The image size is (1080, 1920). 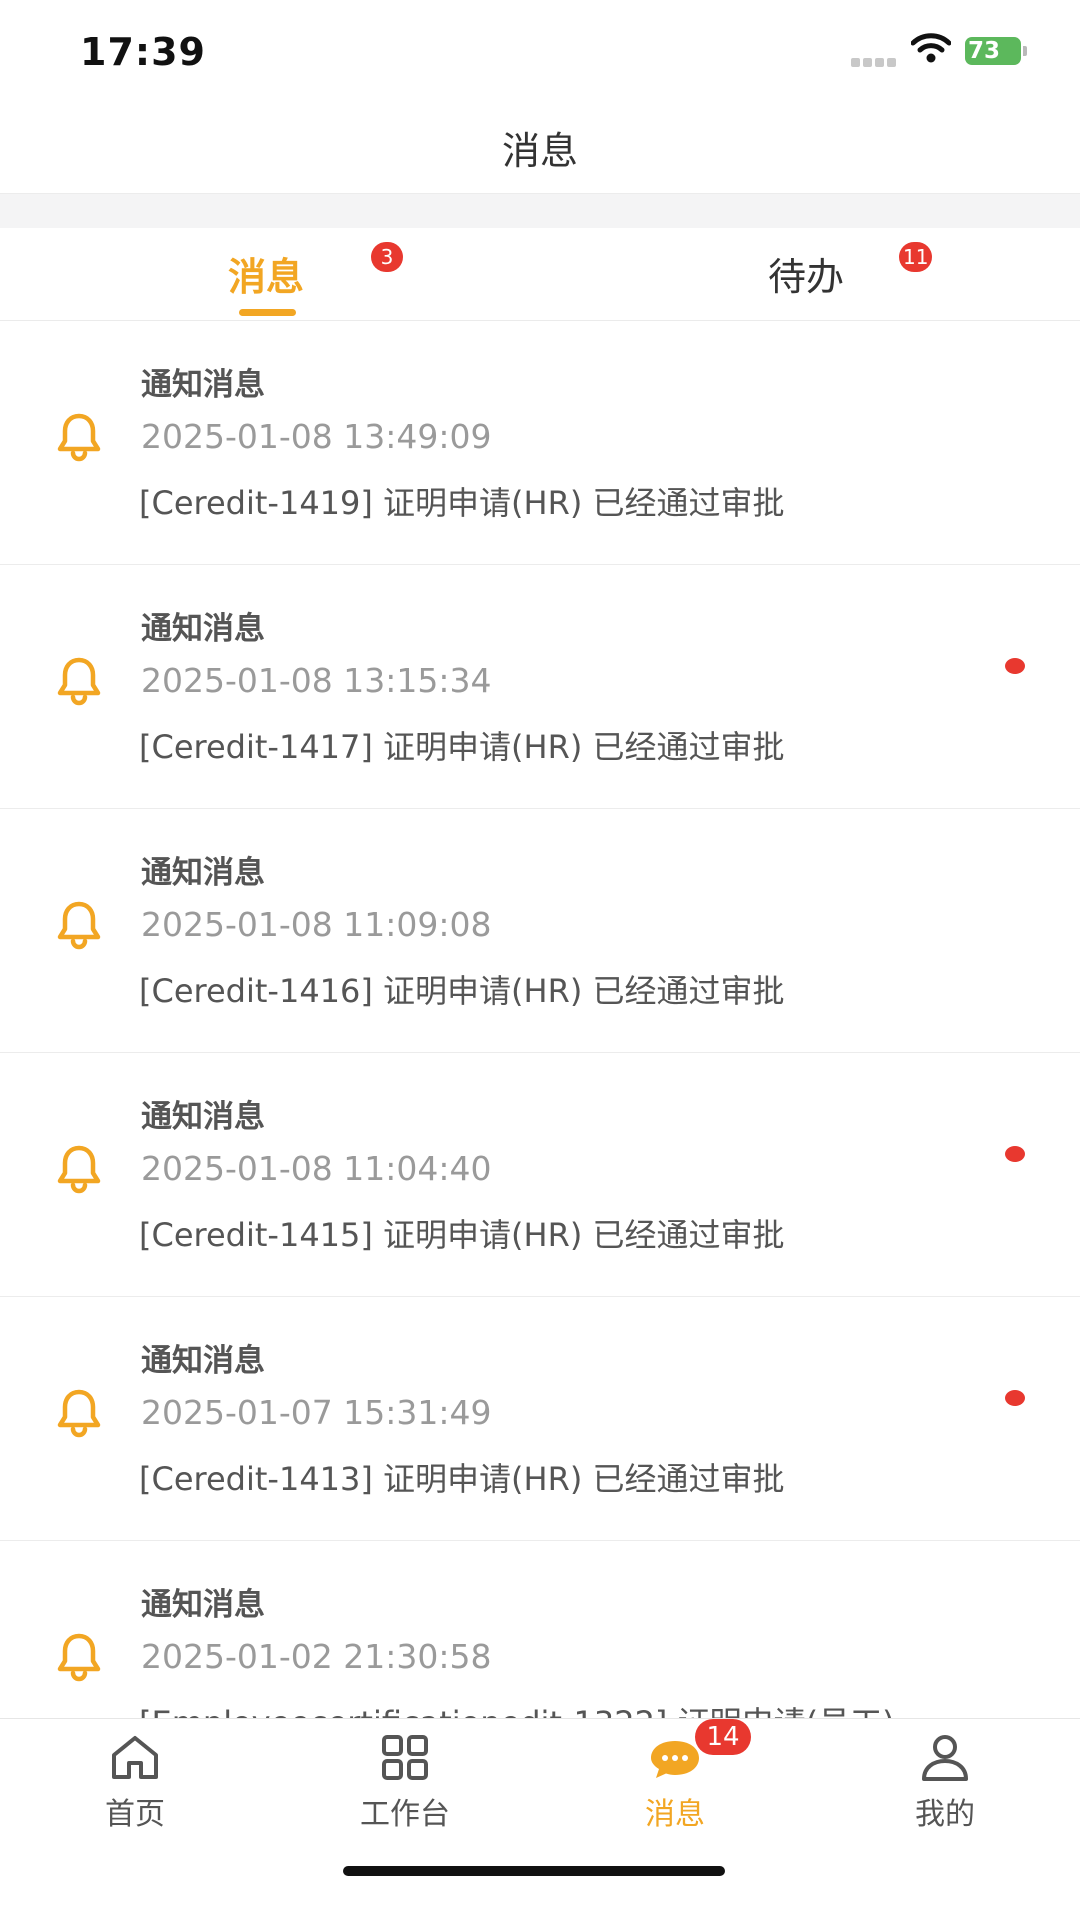 What do you see at coordinates (462, 991) in the screenshot?
I see `message-content: [Ceredit-1416] 证明申请(HR) 已经通过审批` at bounding box center [462, 991].